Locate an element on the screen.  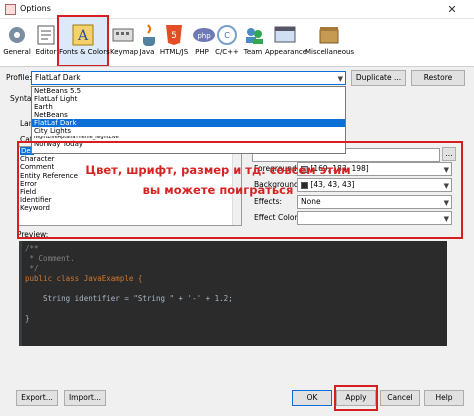
svg-text: php is located at coordinates (204, 36).